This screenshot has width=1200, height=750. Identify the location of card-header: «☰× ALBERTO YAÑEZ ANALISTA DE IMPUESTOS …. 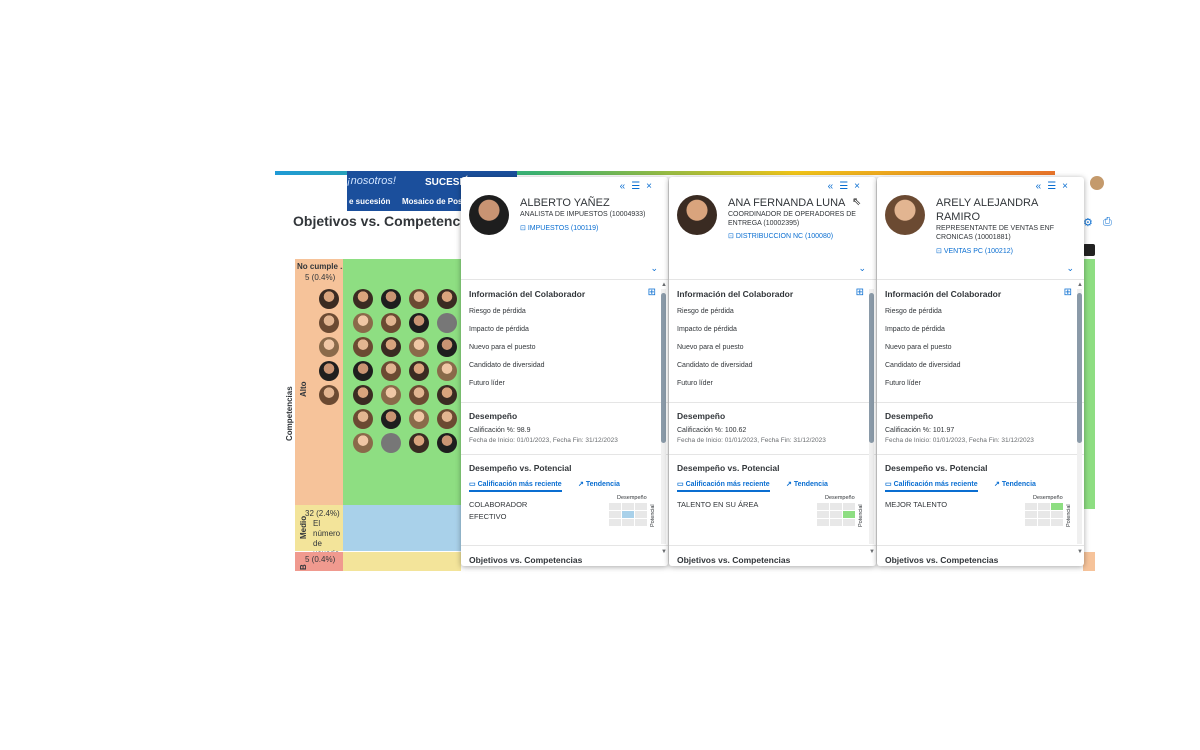
(564, 227).